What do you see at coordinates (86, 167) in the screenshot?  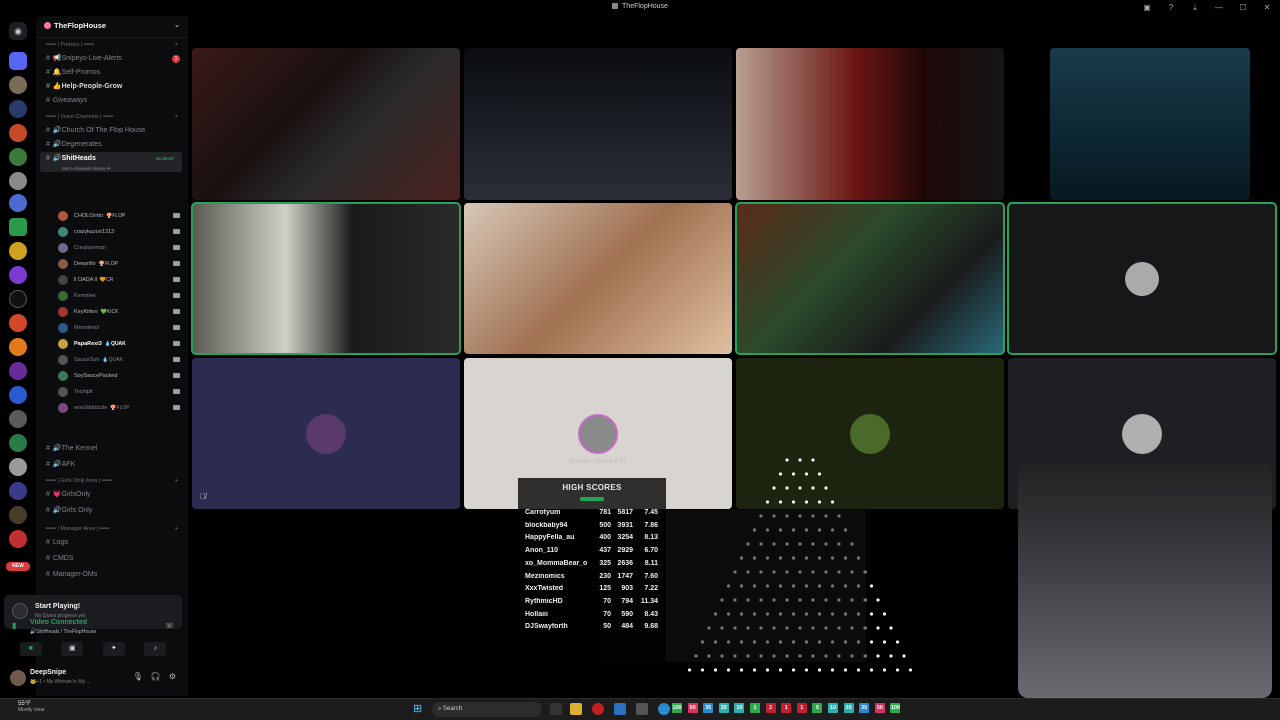 I see `channel-status: Set a channel status ✏` at bounding box center [86, 167].